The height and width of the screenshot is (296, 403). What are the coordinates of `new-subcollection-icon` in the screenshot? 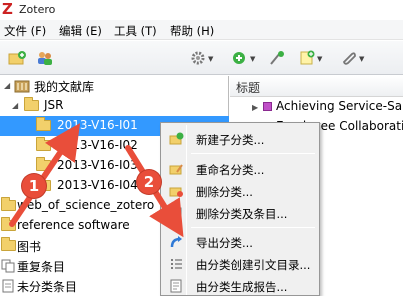 It's located at (176, 138).